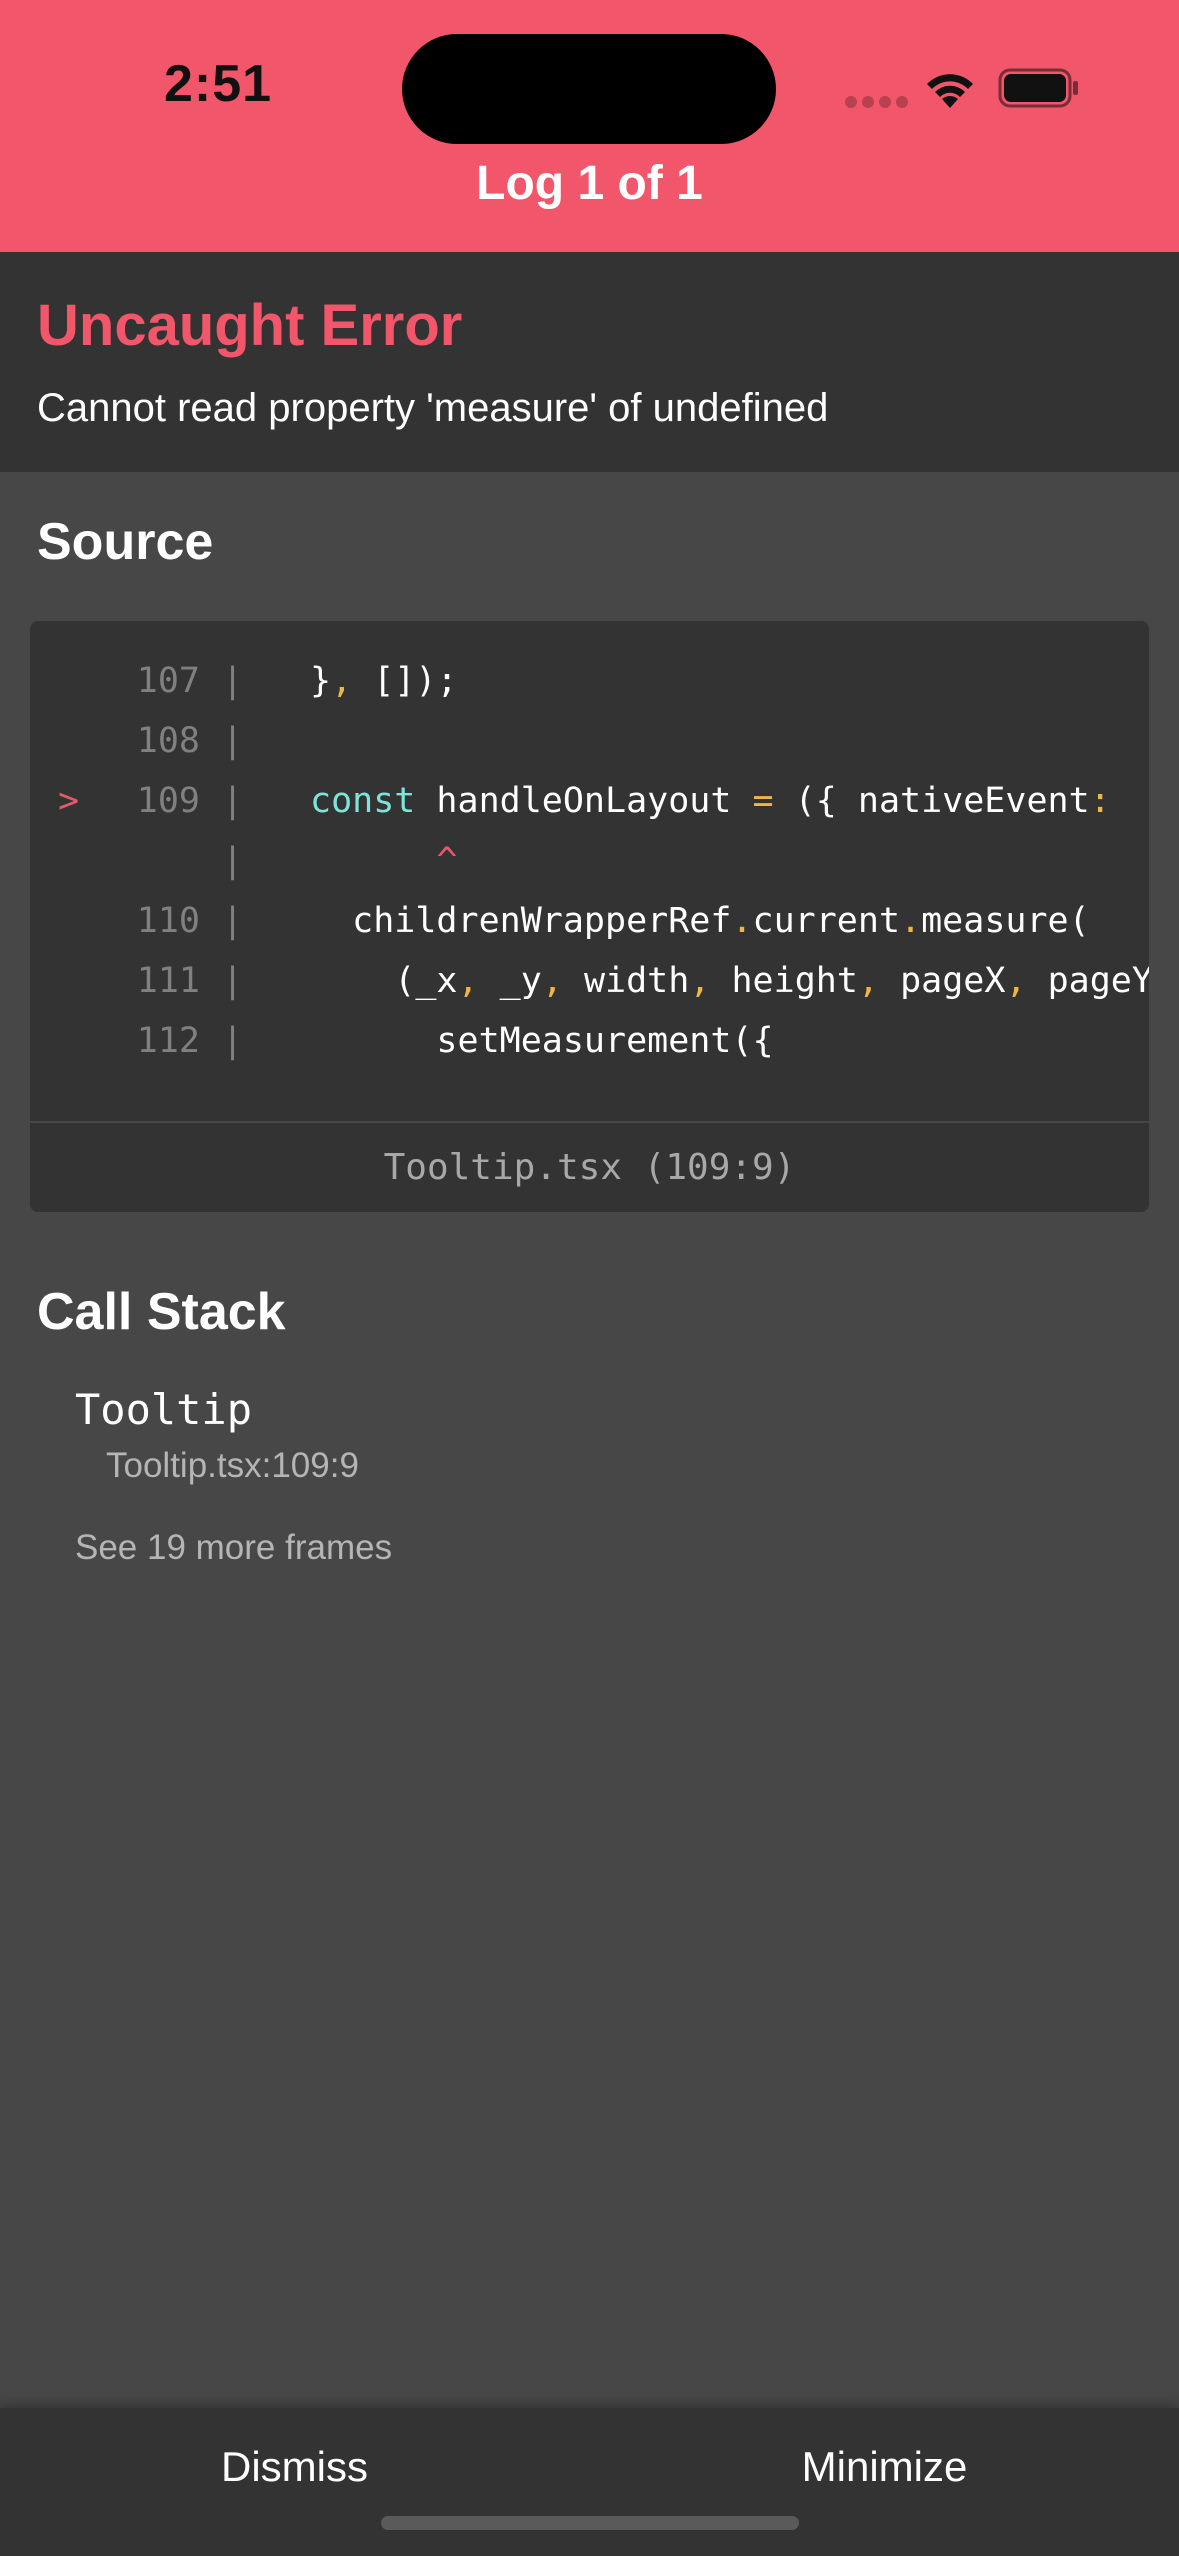 Image resolution: width=1179 pixels, height=2556 pixels. I want to click on code-token: const, so click(363, 801).